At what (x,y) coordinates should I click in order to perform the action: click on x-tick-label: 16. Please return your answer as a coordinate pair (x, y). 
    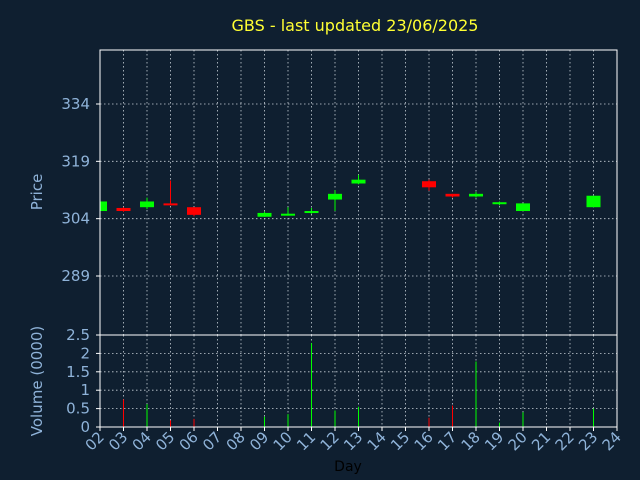
    Looking at the image, I should click on (424, 441).